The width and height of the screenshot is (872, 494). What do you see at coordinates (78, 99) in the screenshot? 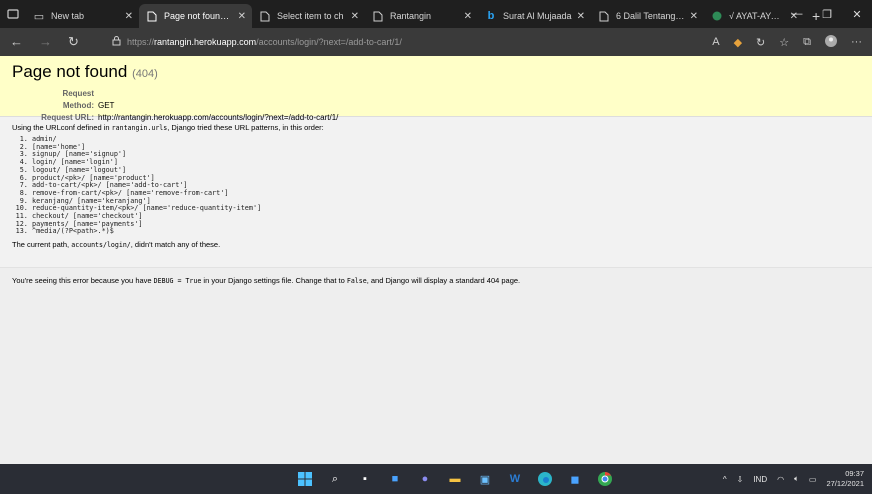
I see `request-method-label: Request Method:` at bounding box center [78, 99].